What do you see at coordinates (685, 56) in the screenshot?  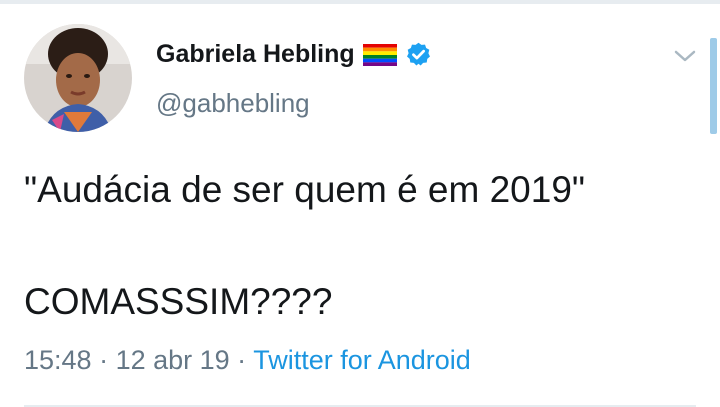 I see `chevron-down-icon` at bounding box center [685, 56].